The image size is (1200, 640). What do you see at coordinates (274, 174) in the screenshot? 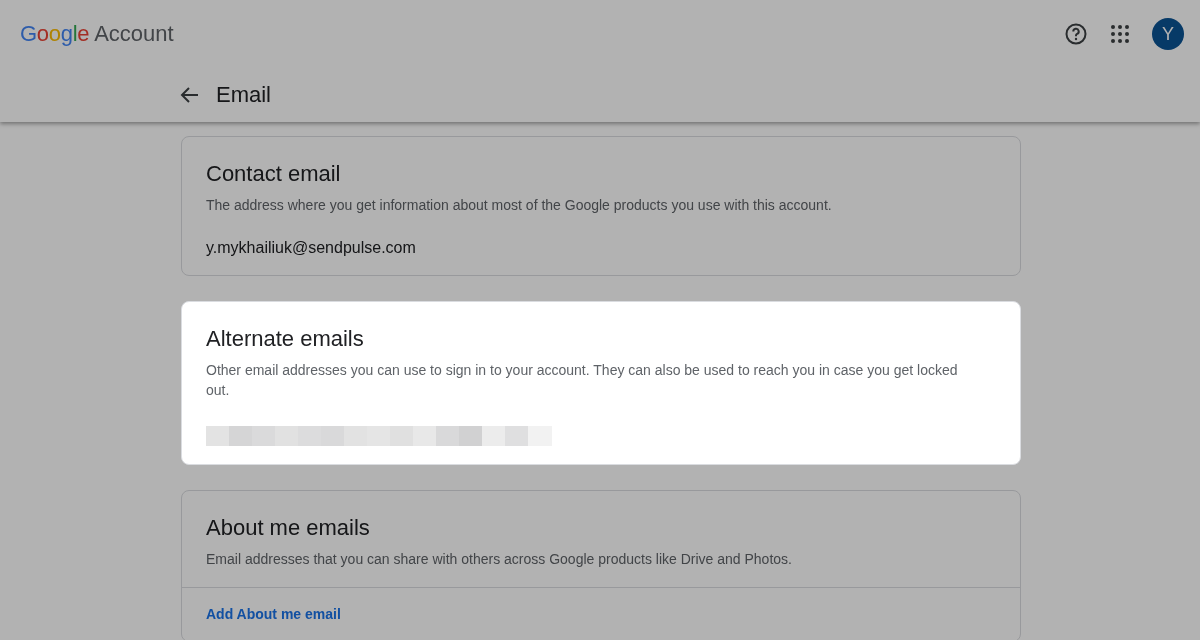
I see `card-title: Contact email` at bounding box center [274, 174].